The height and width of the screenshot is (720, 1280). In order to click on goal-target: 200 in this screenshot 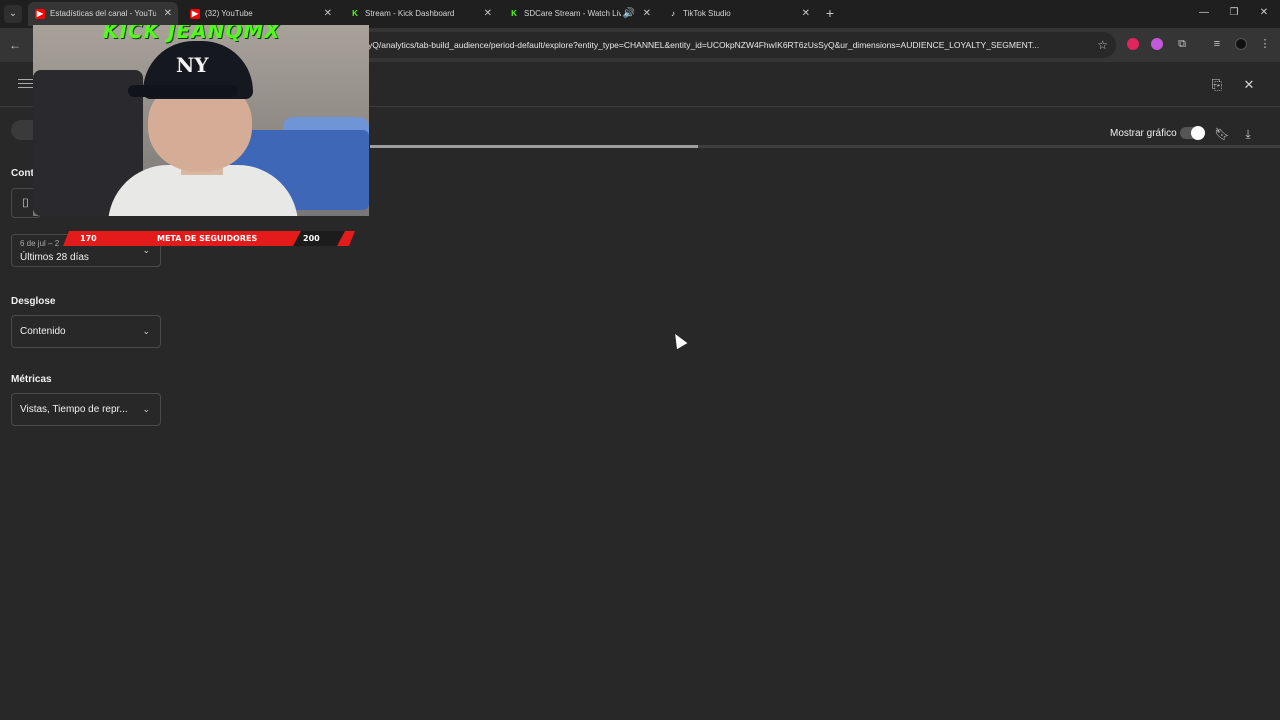, I will do `click(311, 238)`.